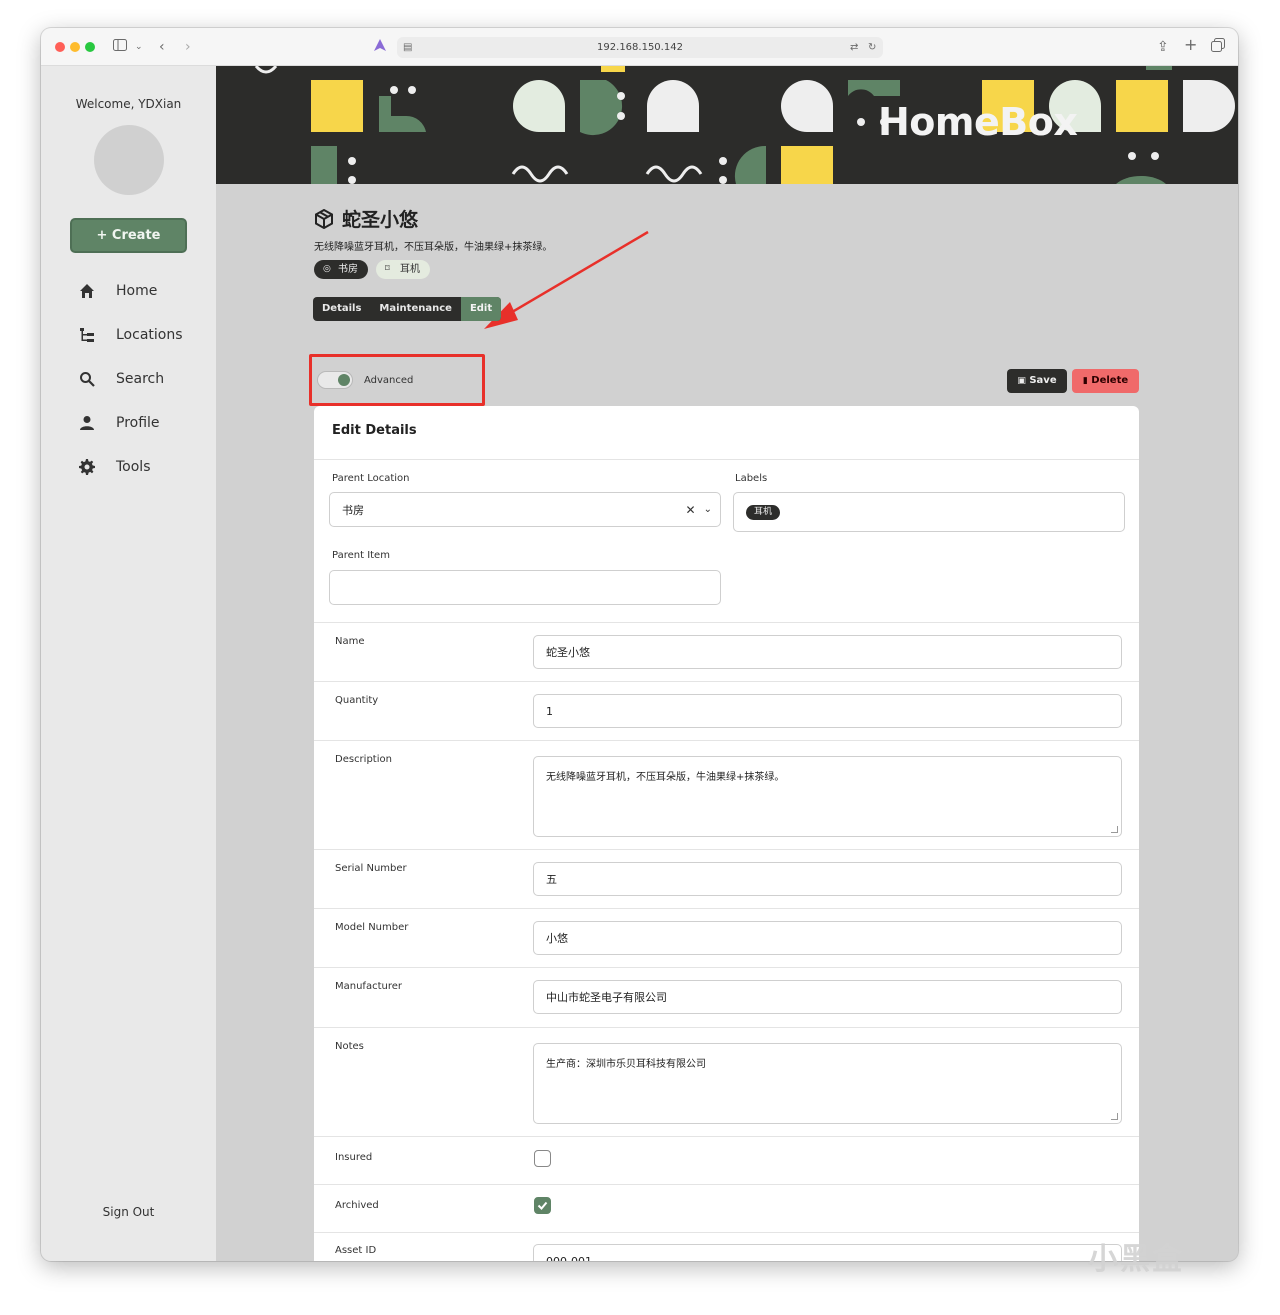 The image size is (1280, 1315). Describe the element at coordinates (162, 47) in the screenshot. I see `back-arrow-icon: ‹` at that location.